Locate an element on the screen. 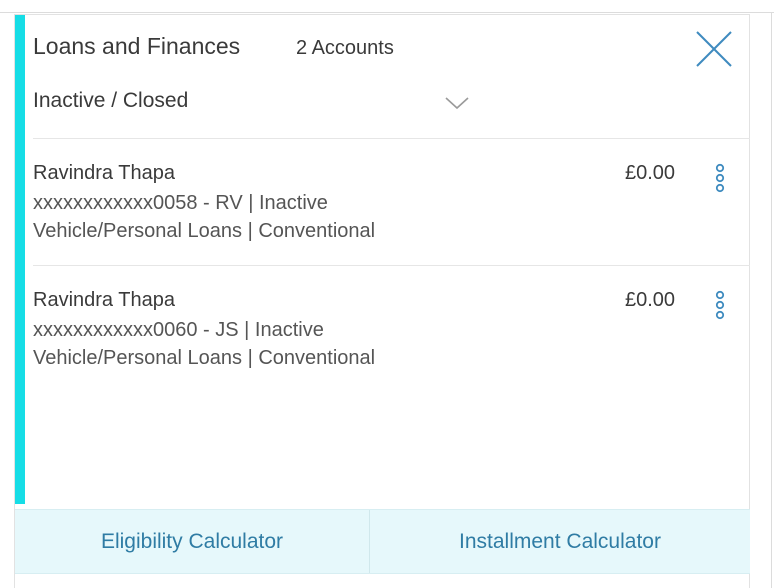 The image size is (774, 588). eligibility-calculator-button: Eligibility Calculator is located at coordinates (192, 541).